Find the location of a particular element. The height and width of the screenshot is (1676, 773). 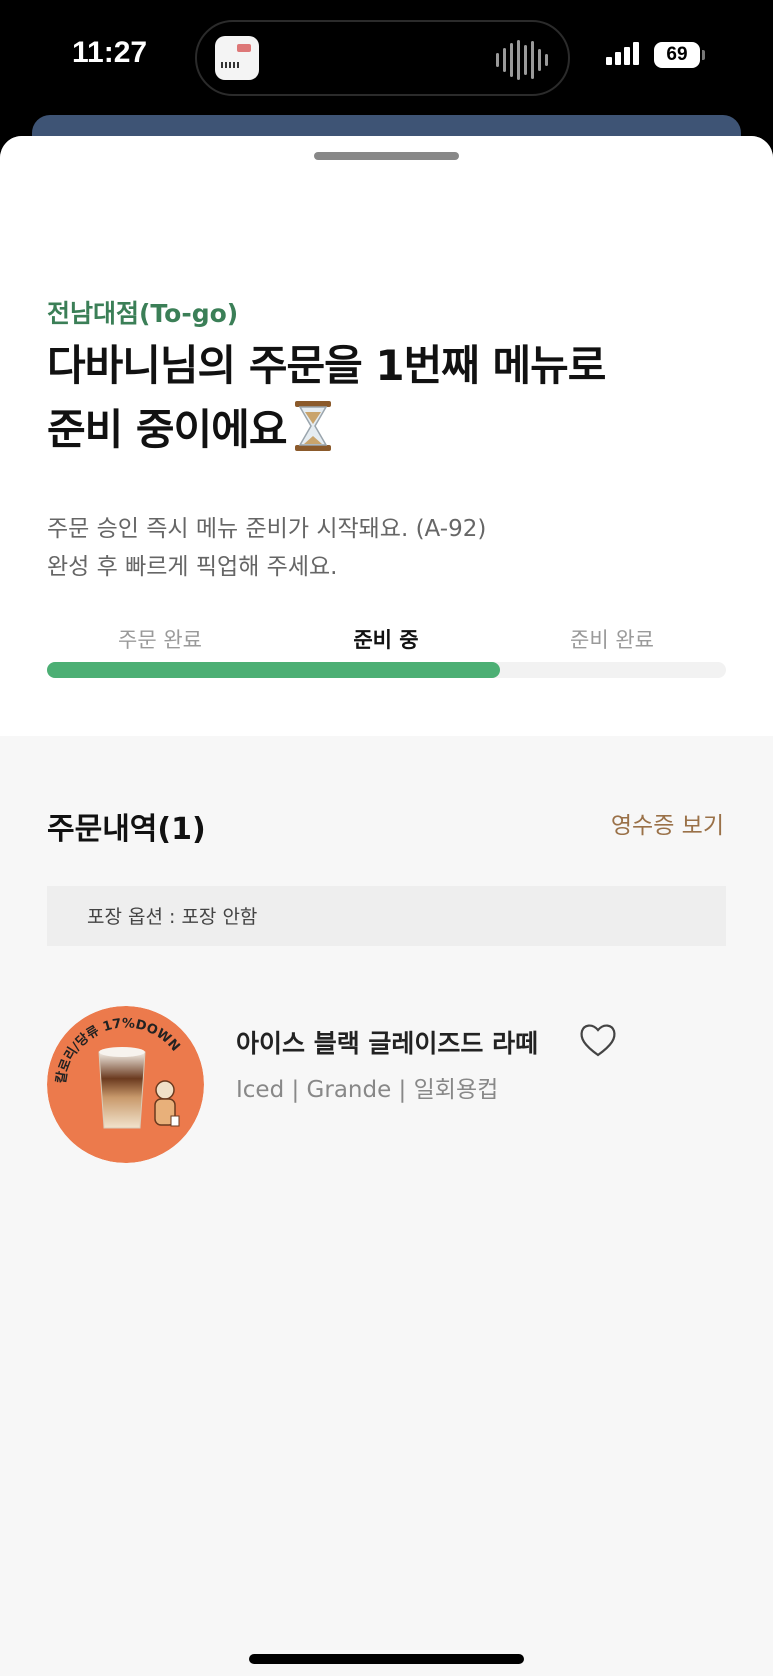

packaging-option-text: 포장 옵션 : 포장 안함 is located at coordinates (172, 917).